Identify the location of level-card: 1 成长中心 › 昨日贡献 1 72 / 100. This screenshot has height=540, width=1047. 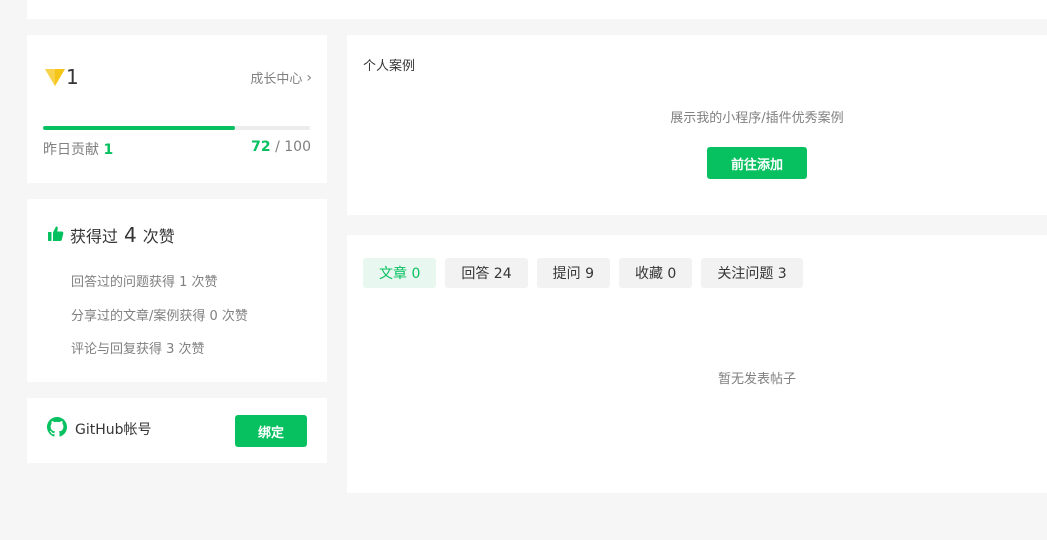
(177, 109).